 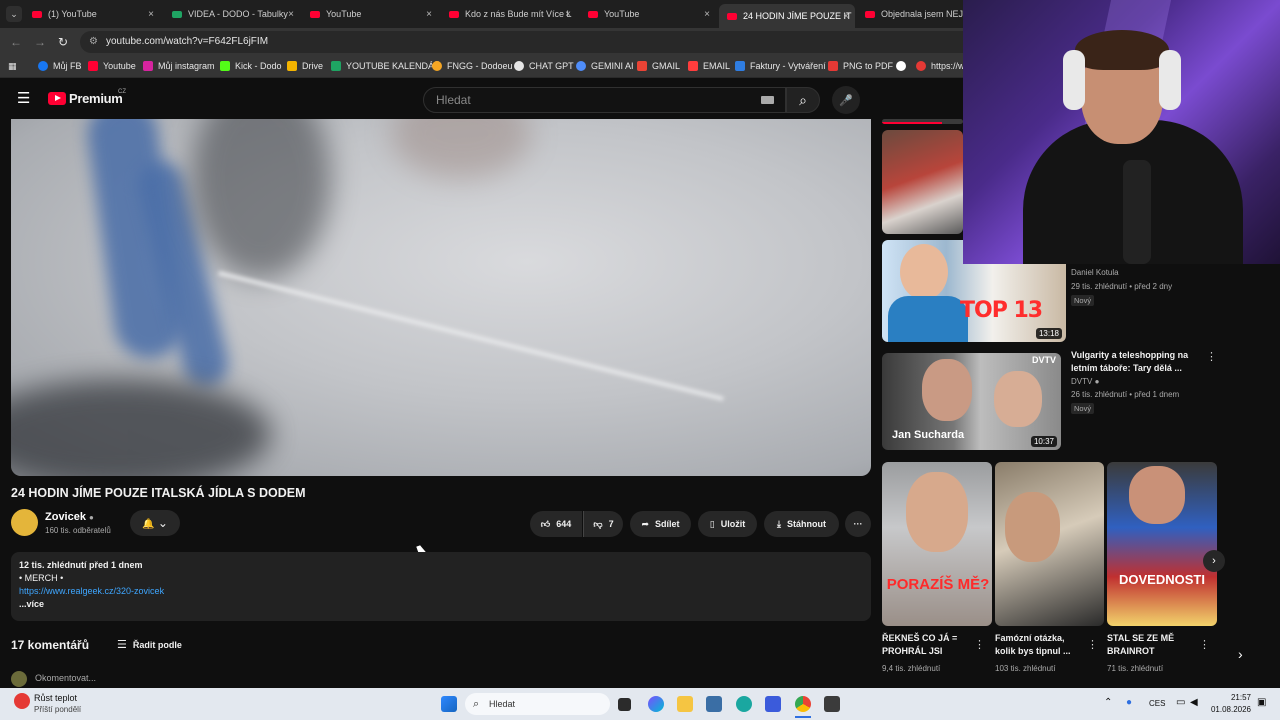 I want to click on merch-link: https://www.realgeek.cz/320-zovicek, so click(x=91, y=591).